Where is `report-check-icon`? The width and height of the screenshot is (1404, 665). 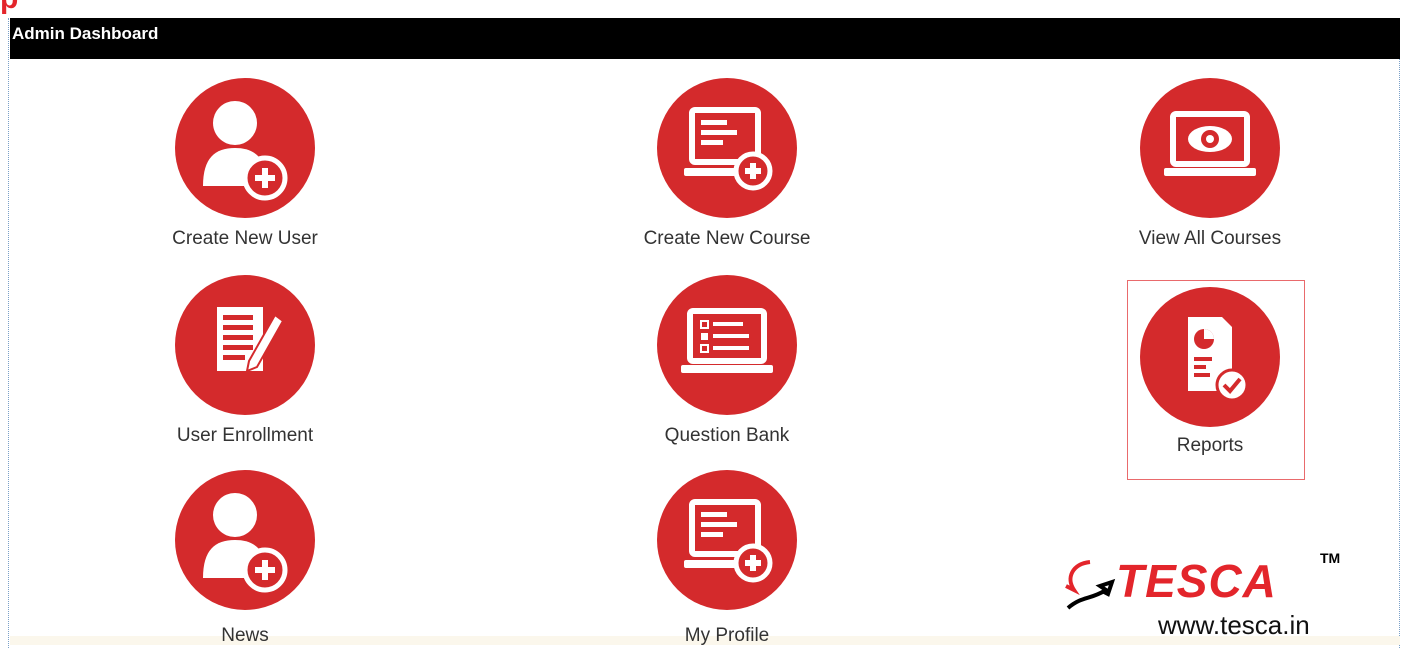
report-check-icon is located at coordinates (1210, 357).